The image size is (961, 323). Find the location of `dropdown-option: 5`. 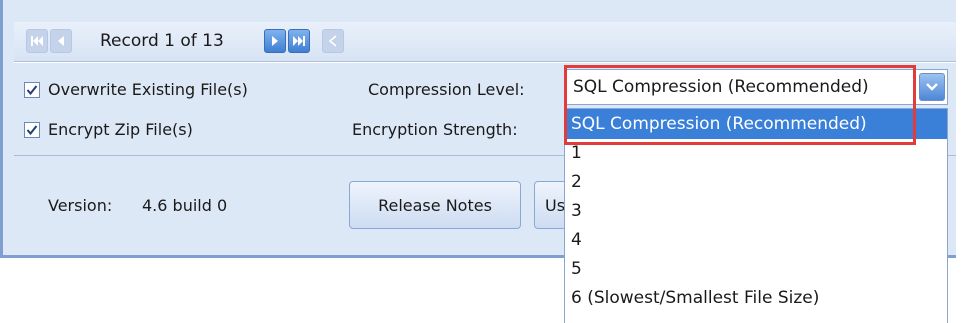

dropdown-option: 5 is located at coordinates (756, 269).